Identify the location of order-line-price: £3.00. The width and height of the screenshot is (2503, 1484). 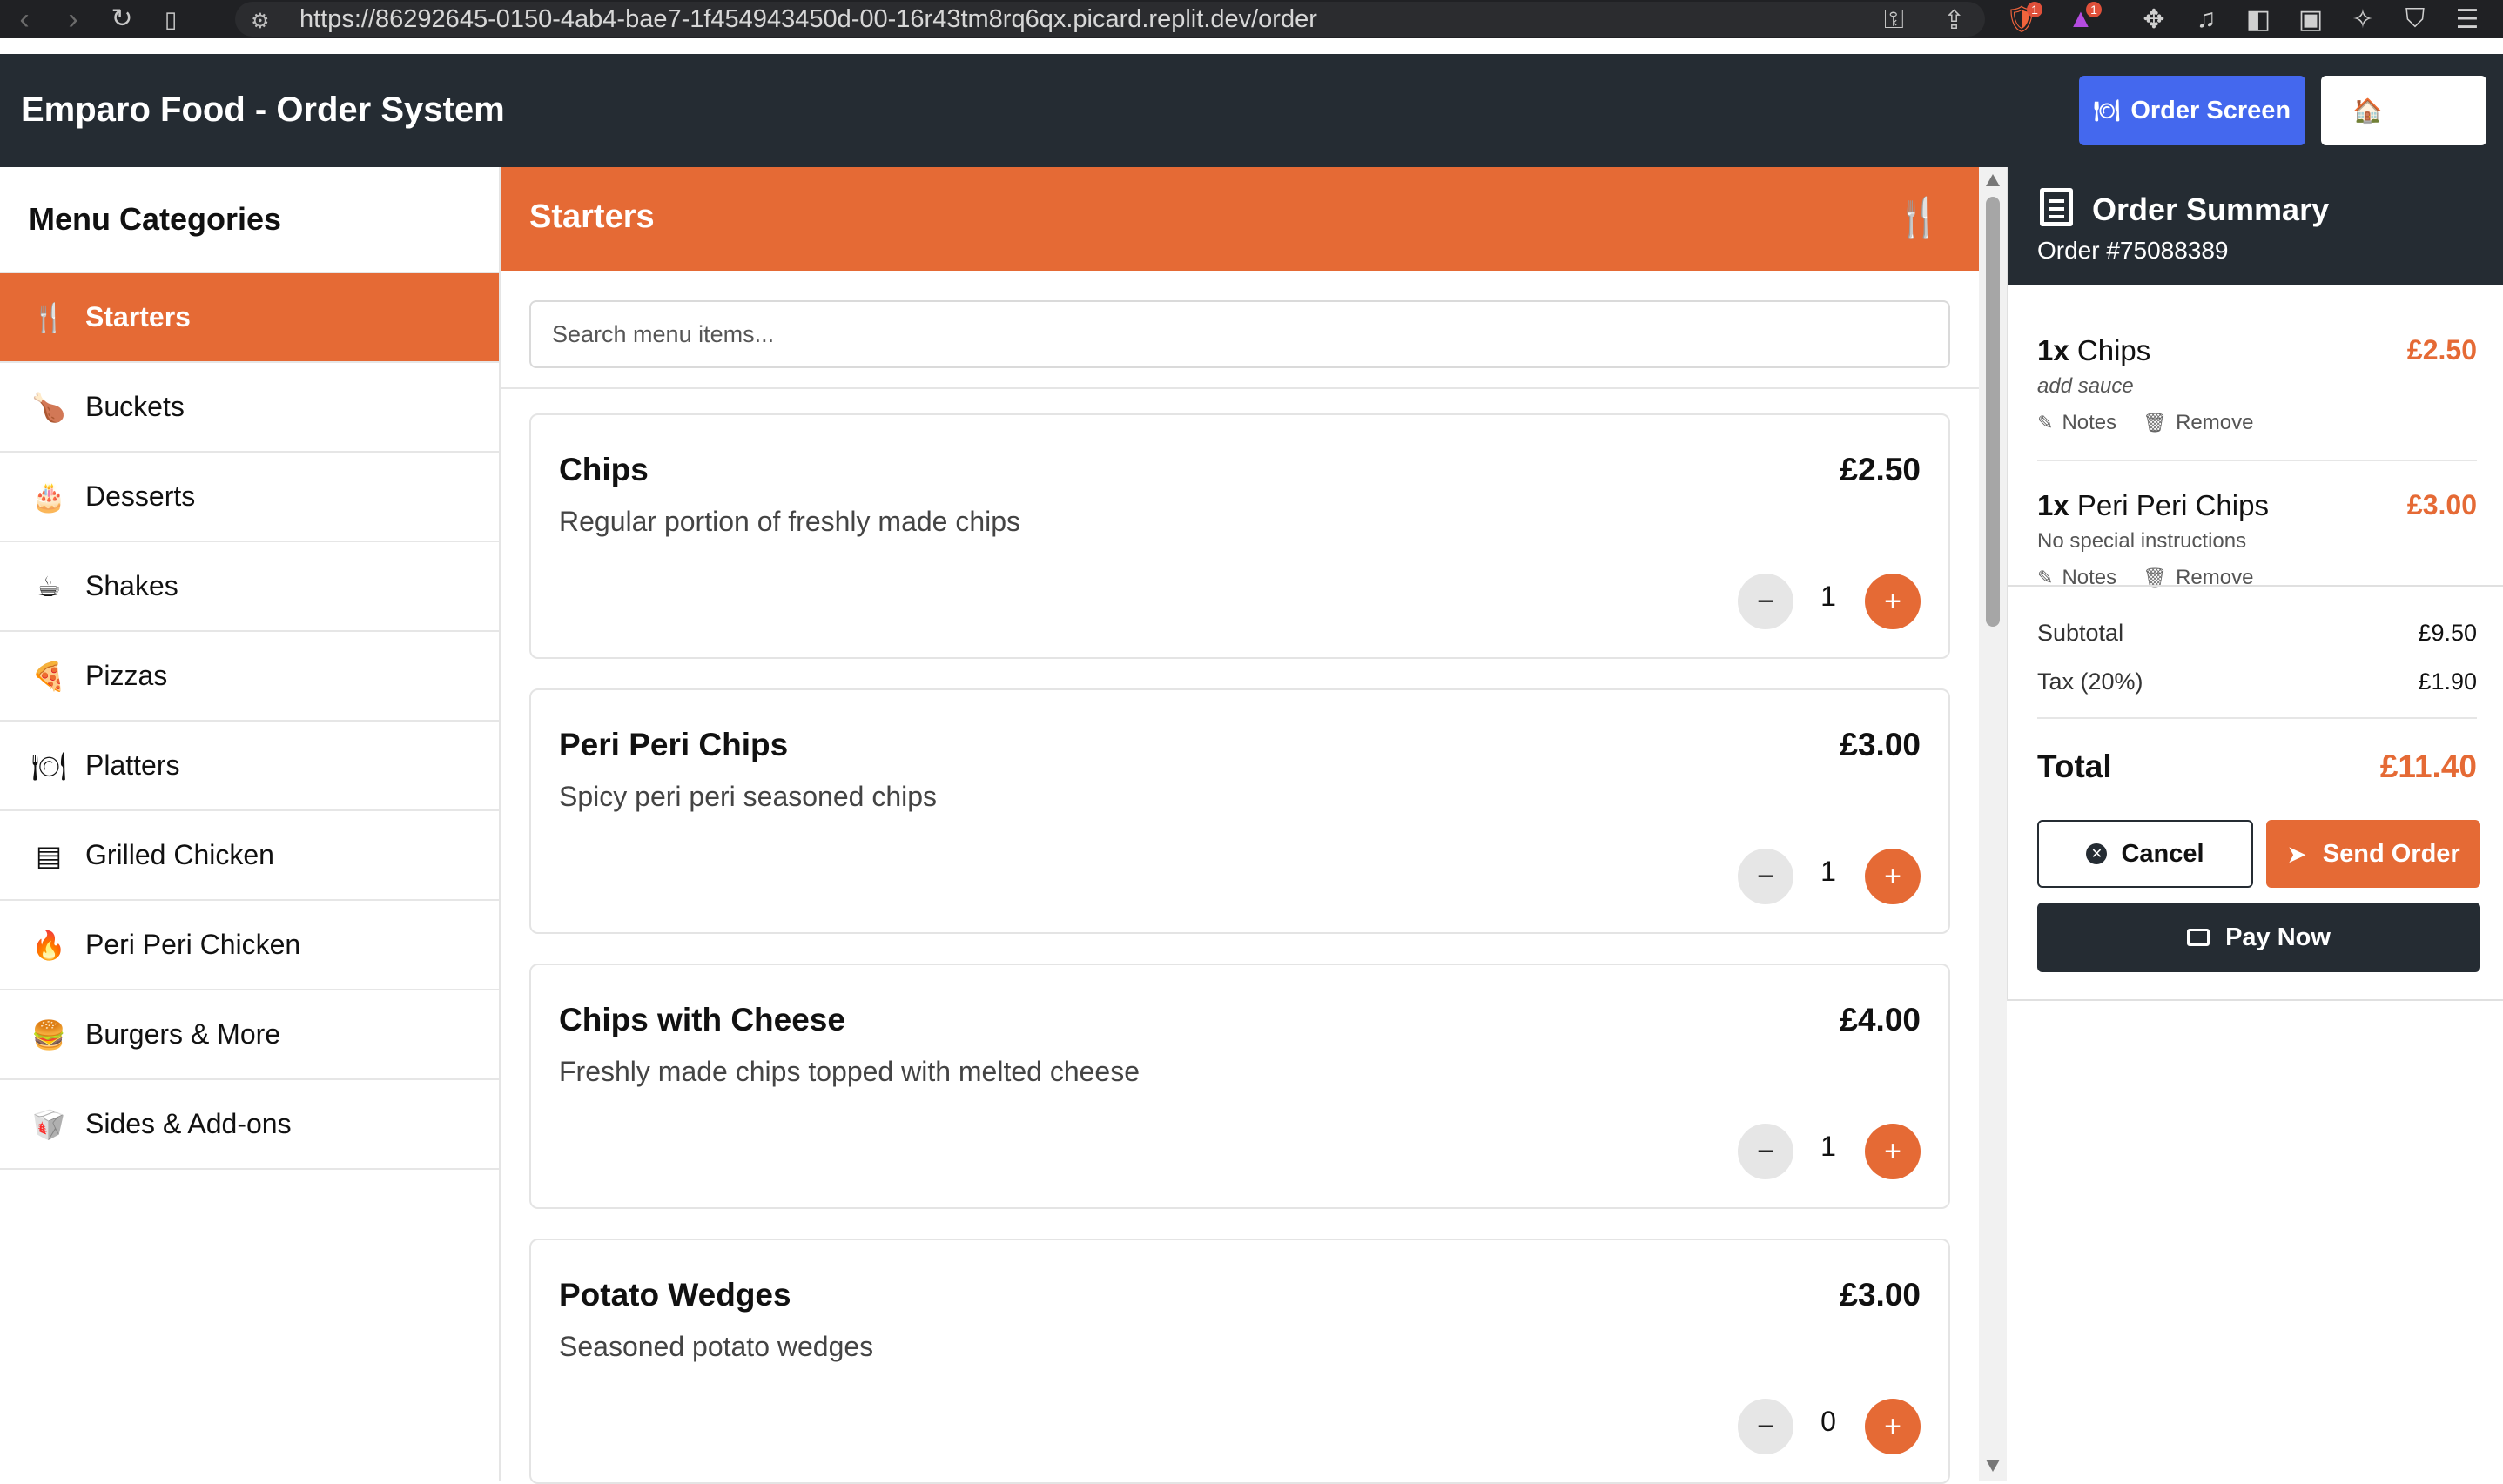
(2441, 504).